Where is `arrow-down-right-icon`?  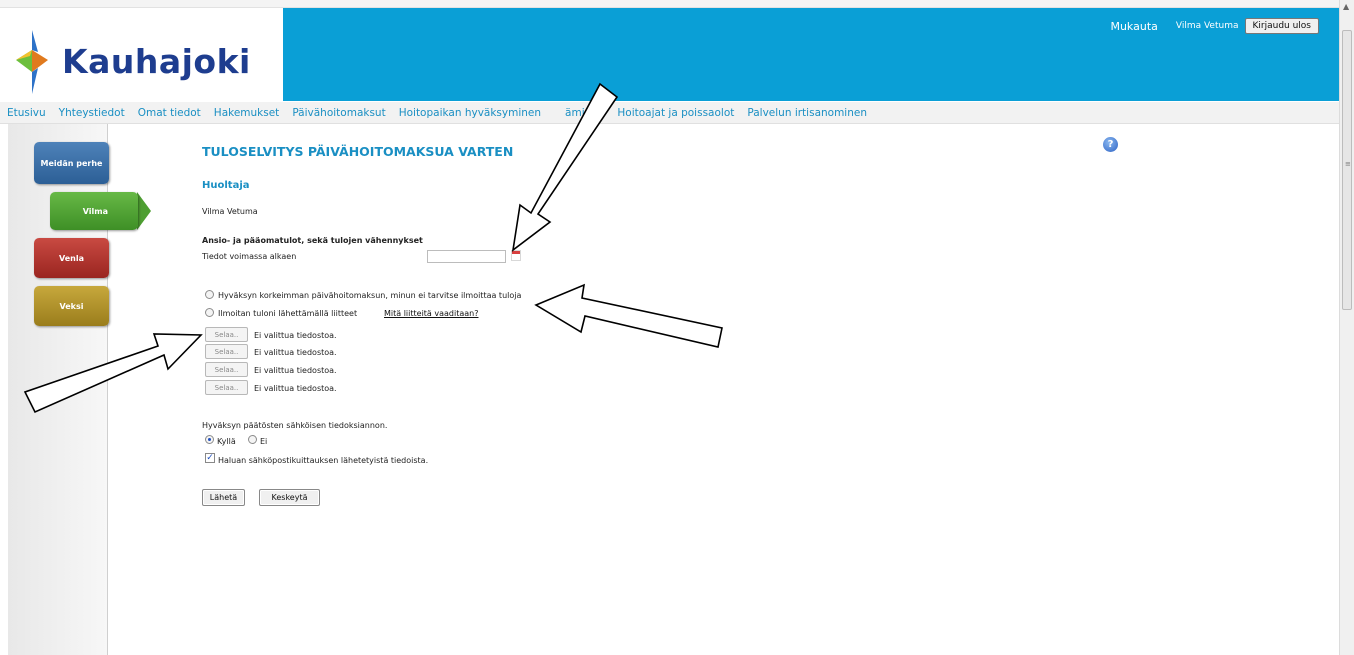
arrow-down-right-icon is located at coordinates (565, 167).